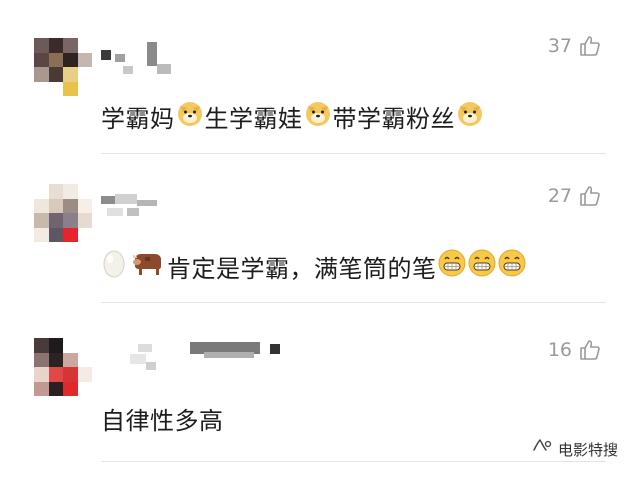 The width and height of the screenshot is (640, 480). I want to click on like-button: 27, so click(575, 196).